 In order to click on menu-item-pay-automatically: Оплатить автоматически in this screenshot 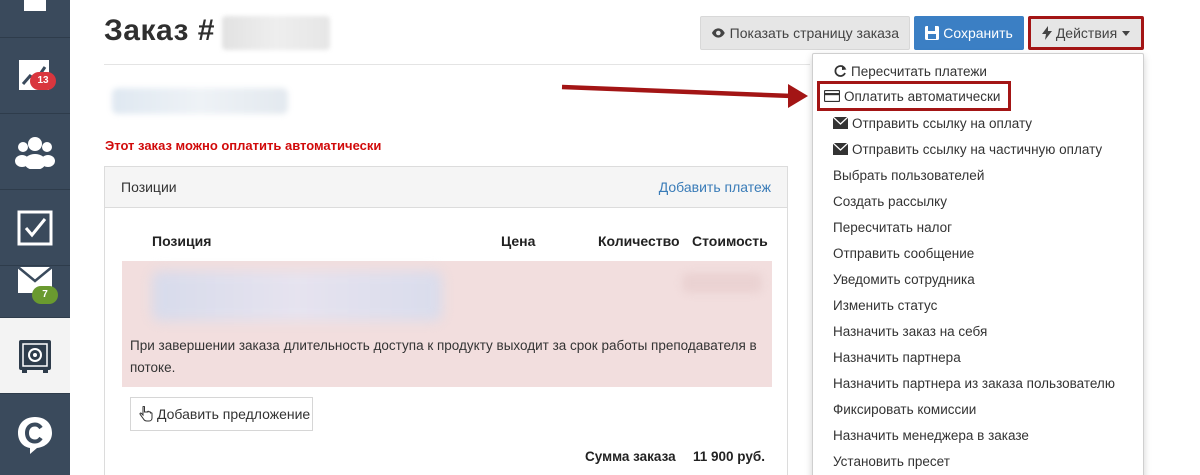, I will do `click(914, 96)`.